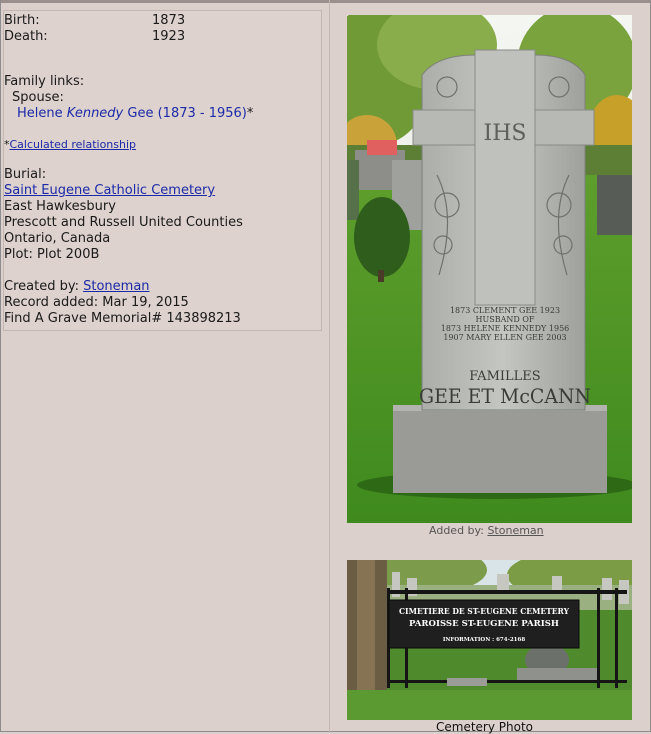 The image size is (651, 734). I want to click on familles-inscription: FAMILLES, so click(504, 376).